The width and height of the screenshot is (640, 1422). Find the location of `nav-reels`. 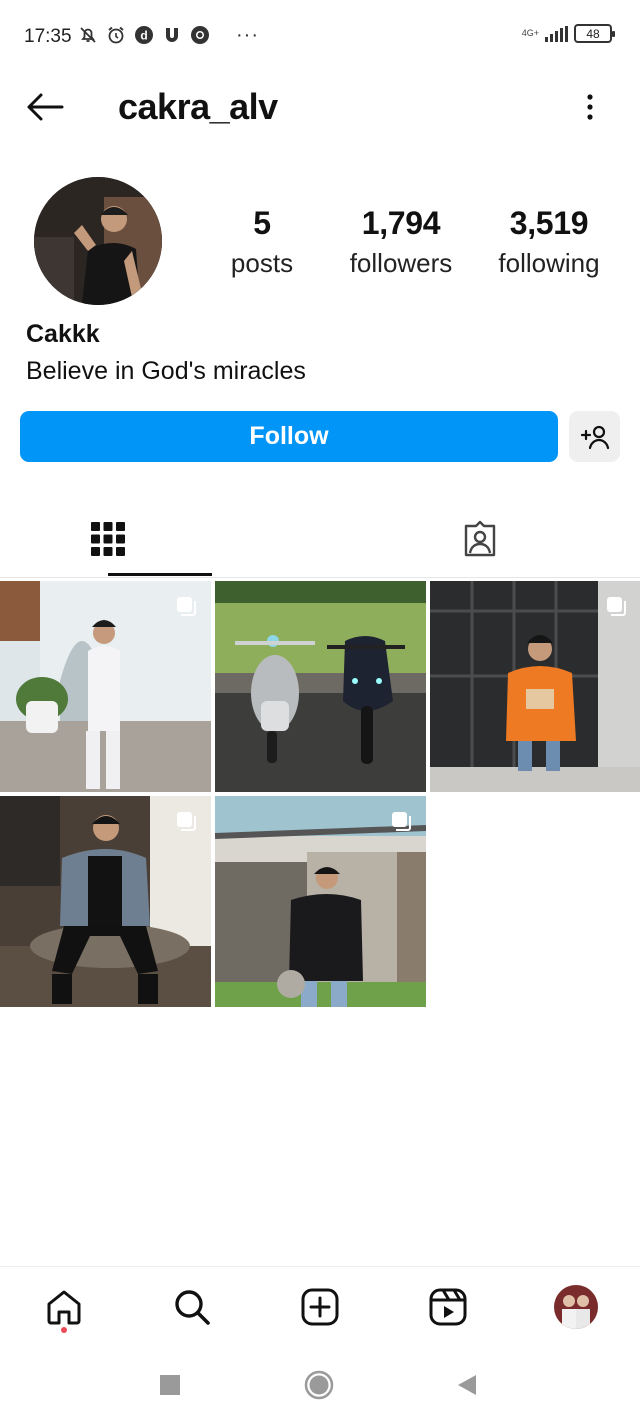

nav-reels is located at coordinates (448, 1307).